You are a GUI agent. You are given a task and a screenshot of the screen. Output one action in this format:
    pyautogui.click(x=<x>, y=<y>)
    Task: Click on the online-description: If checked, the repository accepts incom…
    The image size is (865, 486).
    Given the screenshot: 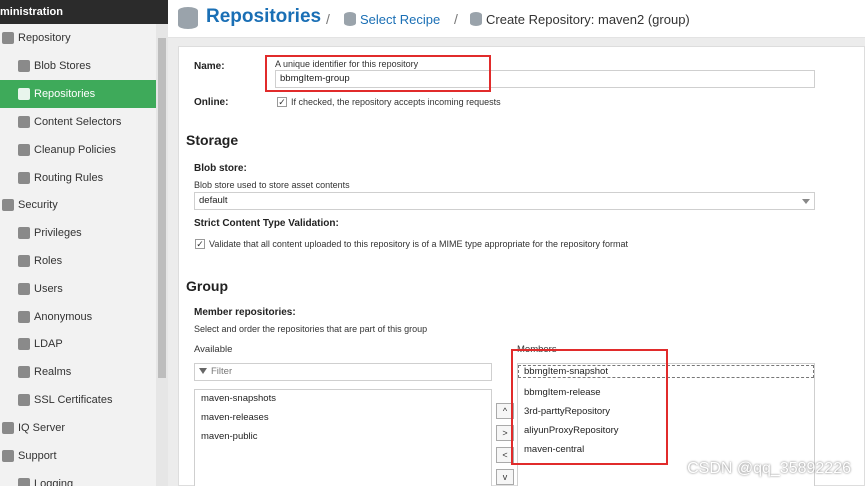 What is the action you would take?
    pyautogui.click(x=396, y=102)
    